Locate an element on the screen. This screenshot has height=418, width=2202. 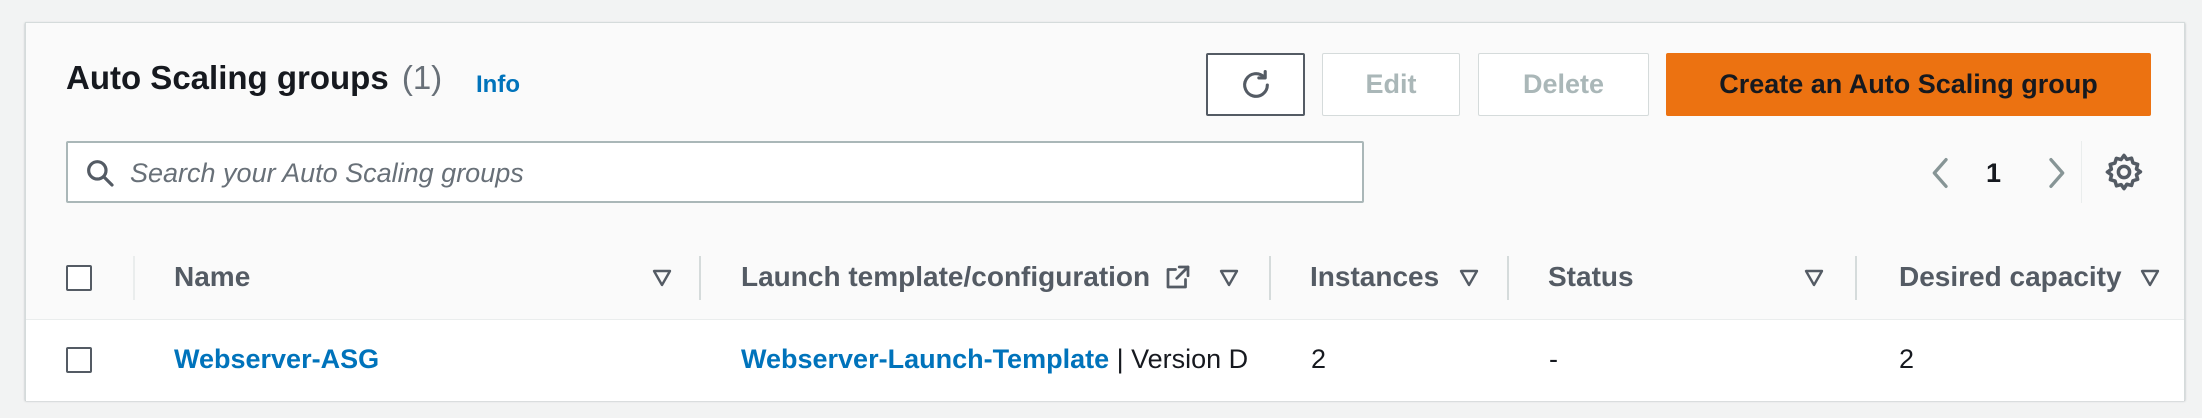
cell-launch-template: Webserver-Launch-Template | Version D is located at coordinates (1018, 359).